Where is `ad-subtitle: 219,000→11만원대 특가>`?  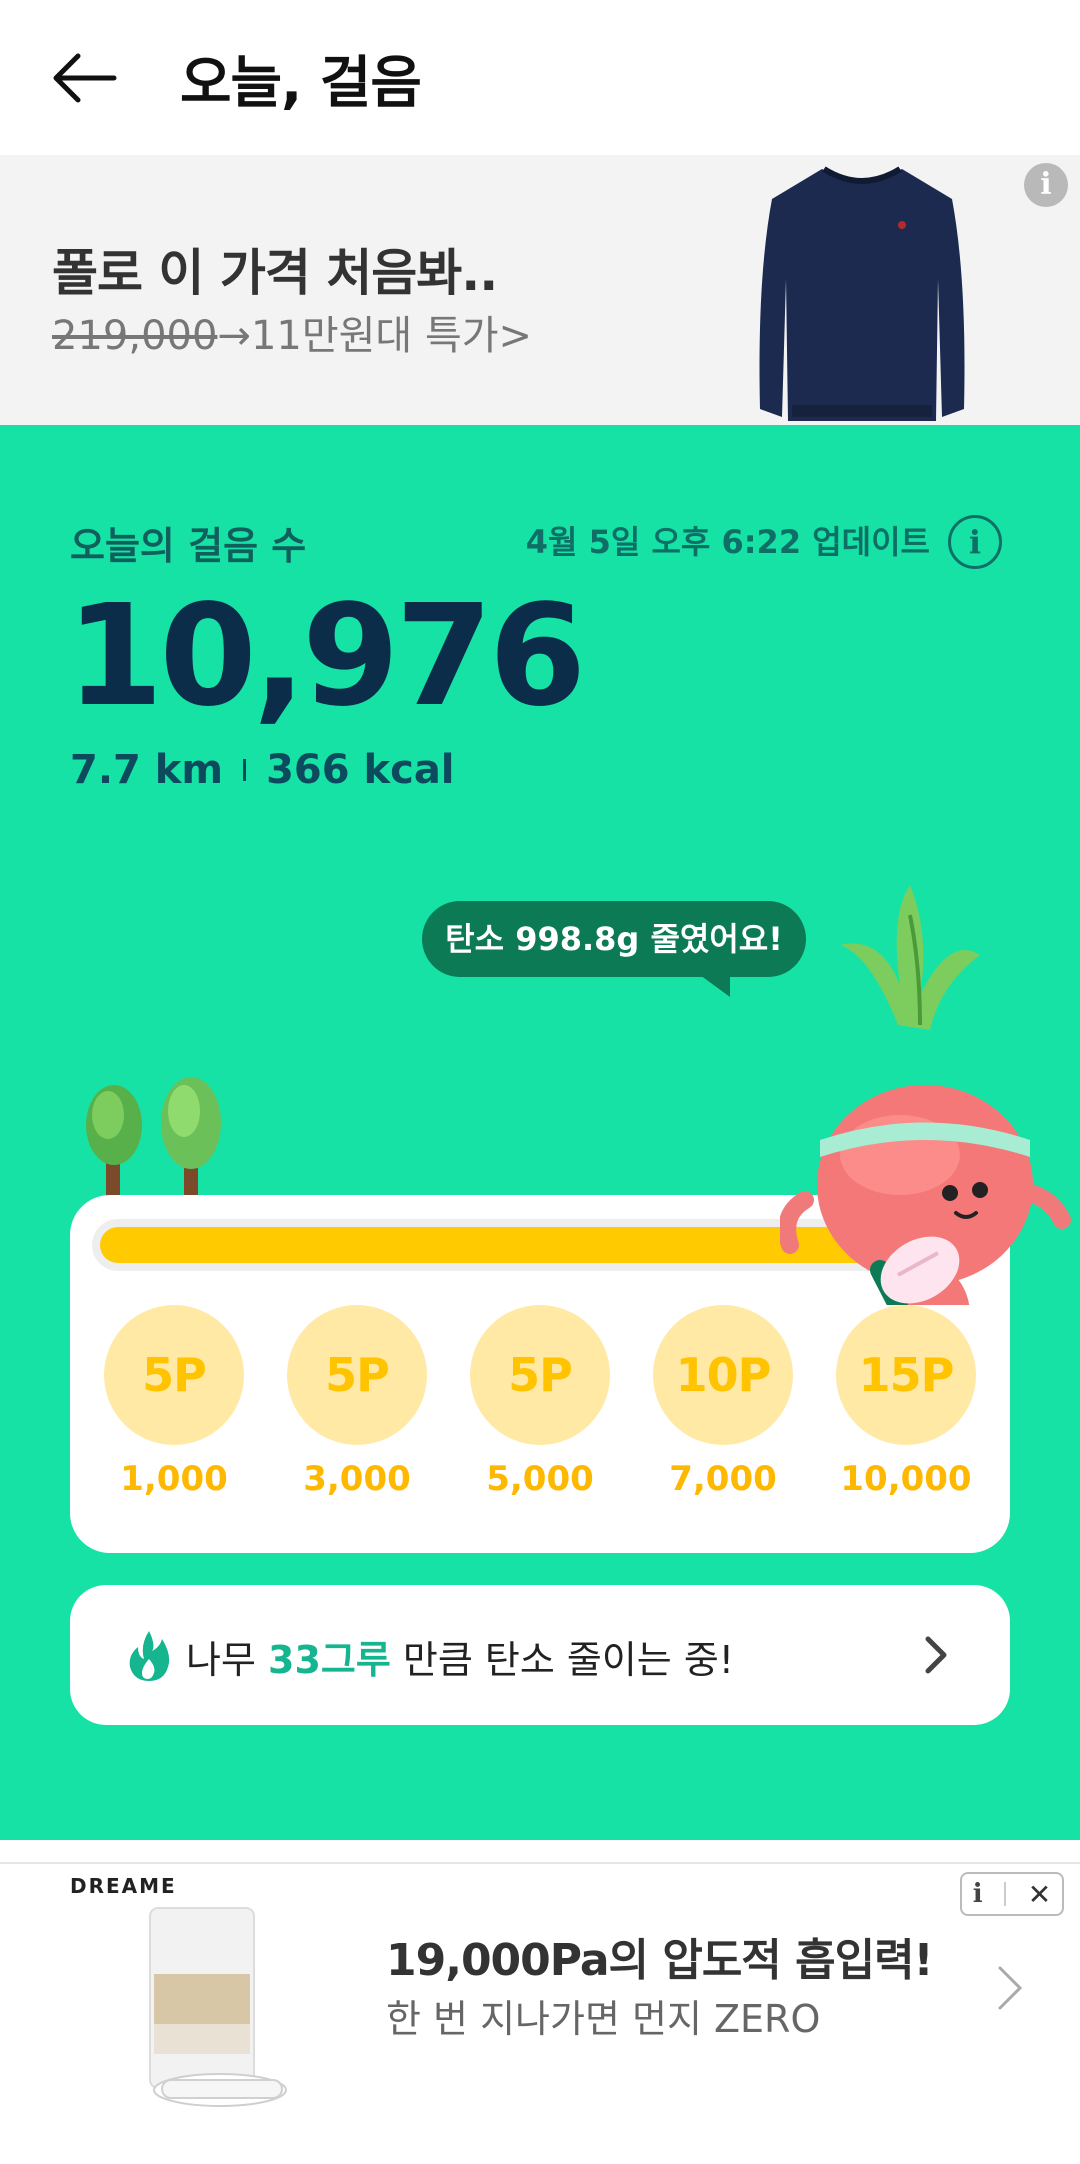 ad-subtitle: 219,000→11만원대 특가> is located at coordinates (292, 332).